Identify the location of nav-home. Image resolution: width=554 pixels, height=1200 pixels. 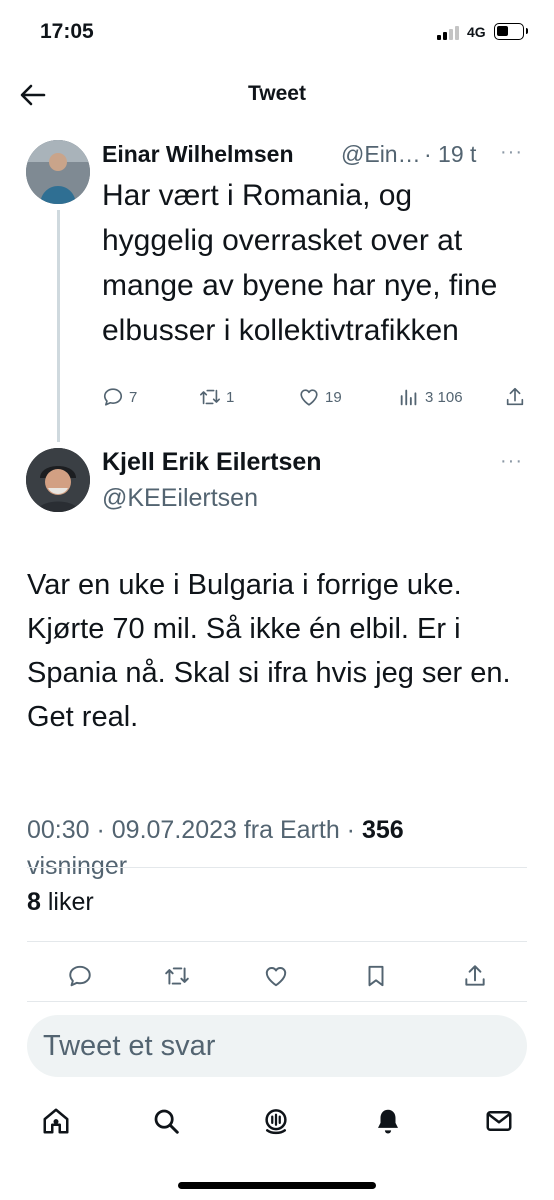
(56, 1121).